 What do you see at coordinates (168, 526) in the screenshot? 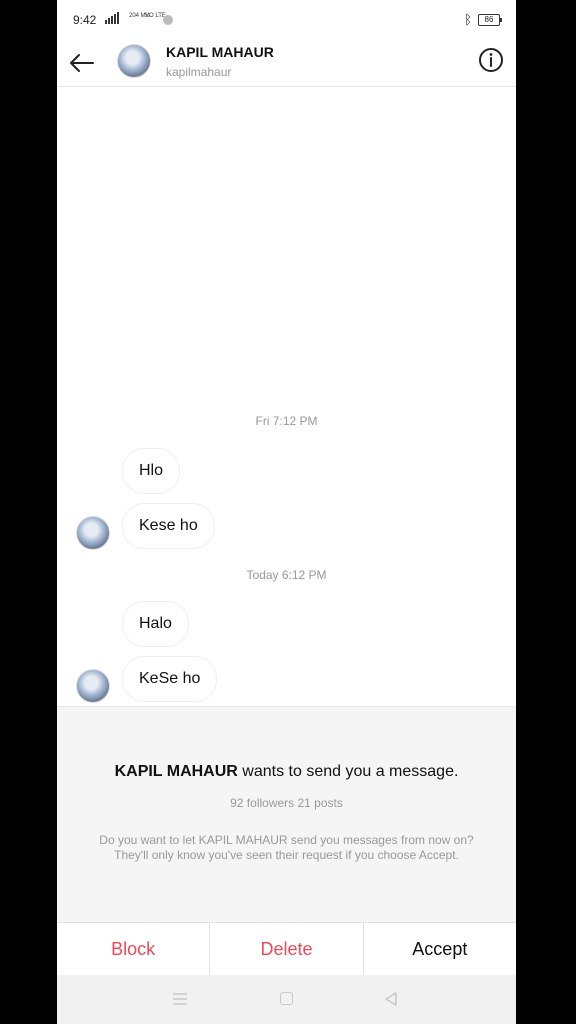
I see `message-bubble: Kese ho` at bounding box center [168, 526].